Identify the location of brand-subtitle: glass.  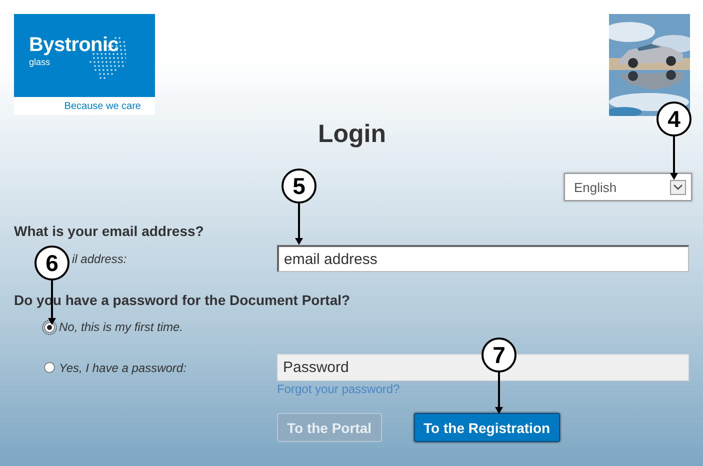
(39, 62).